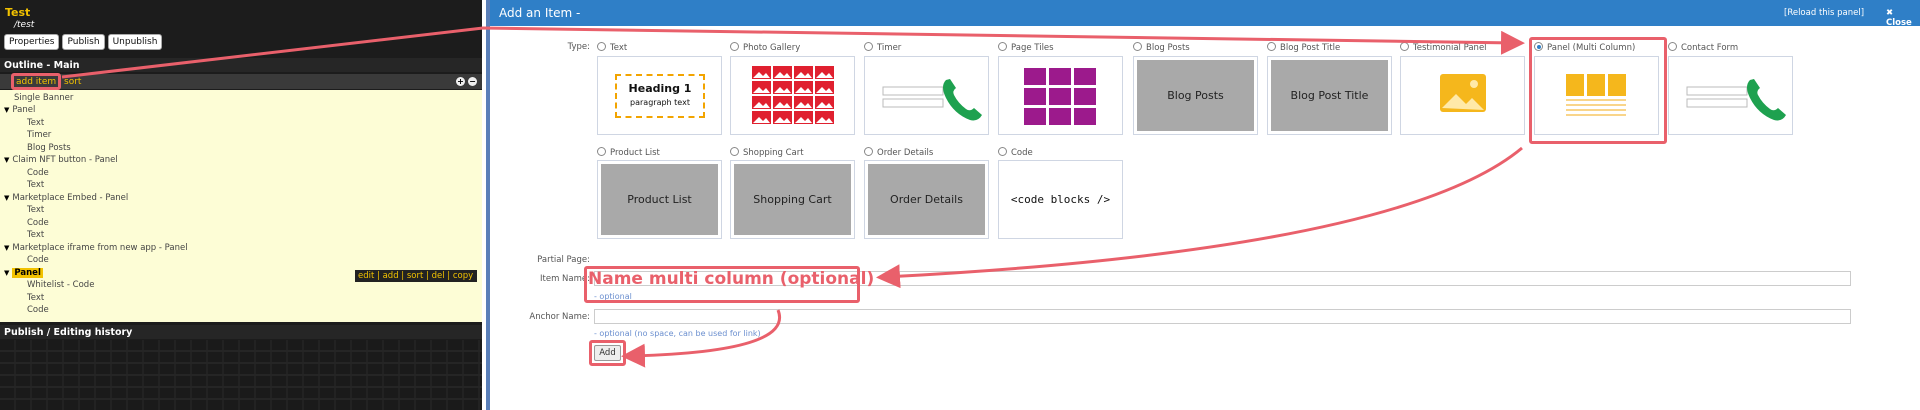 The image size is (1920, 410). Describe the element at coordinates (60, 285) in the screenshot. I see `tree-item: Whitelist - Code` at that location.